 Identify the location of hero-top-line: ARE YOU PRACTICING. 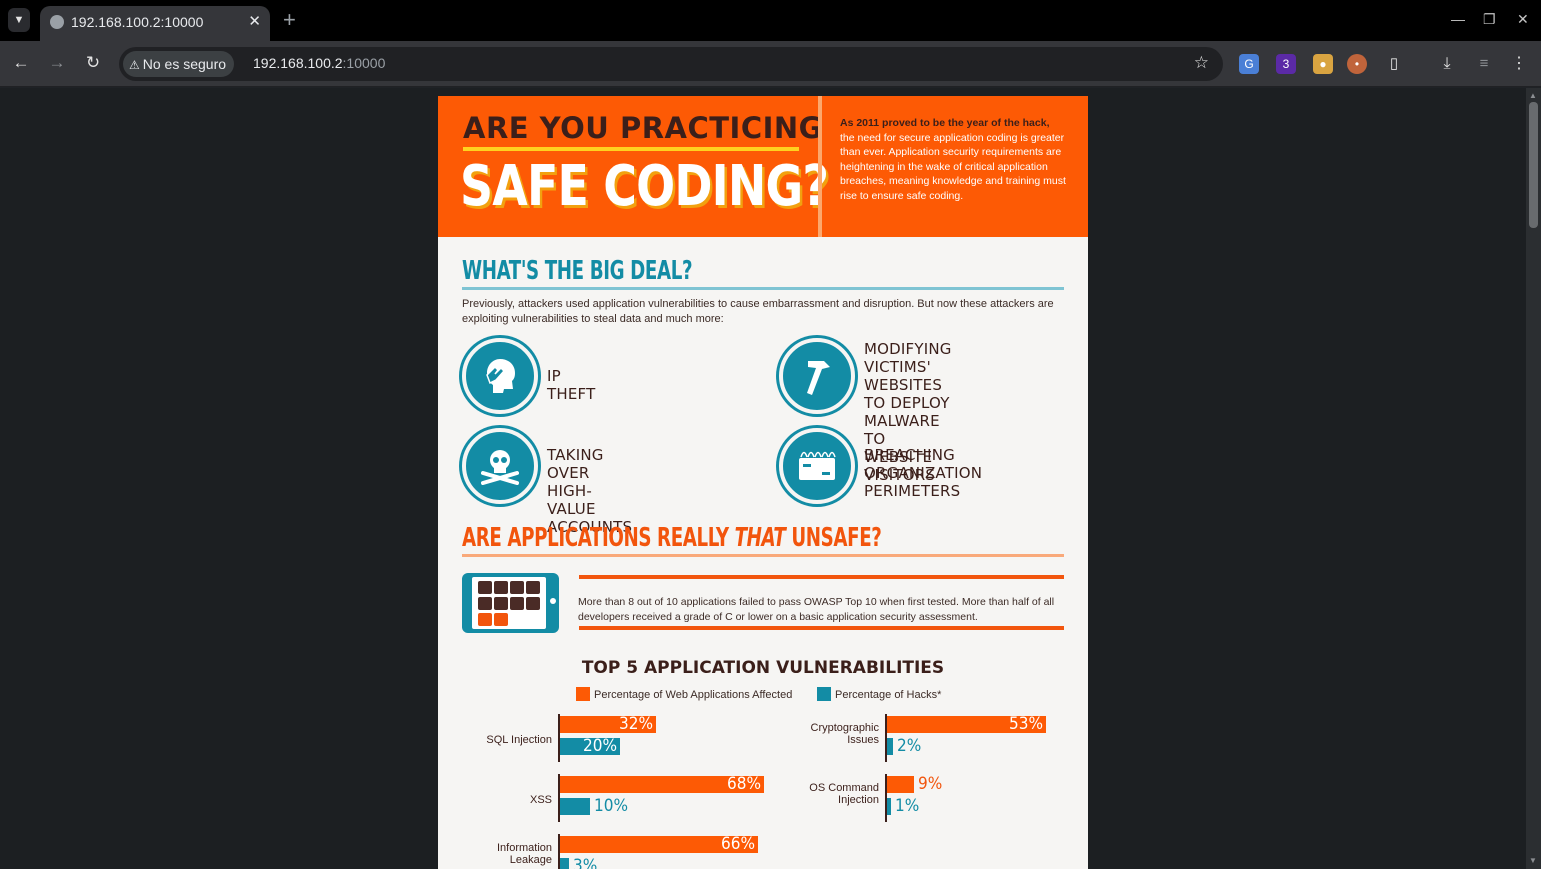
(643, 128).